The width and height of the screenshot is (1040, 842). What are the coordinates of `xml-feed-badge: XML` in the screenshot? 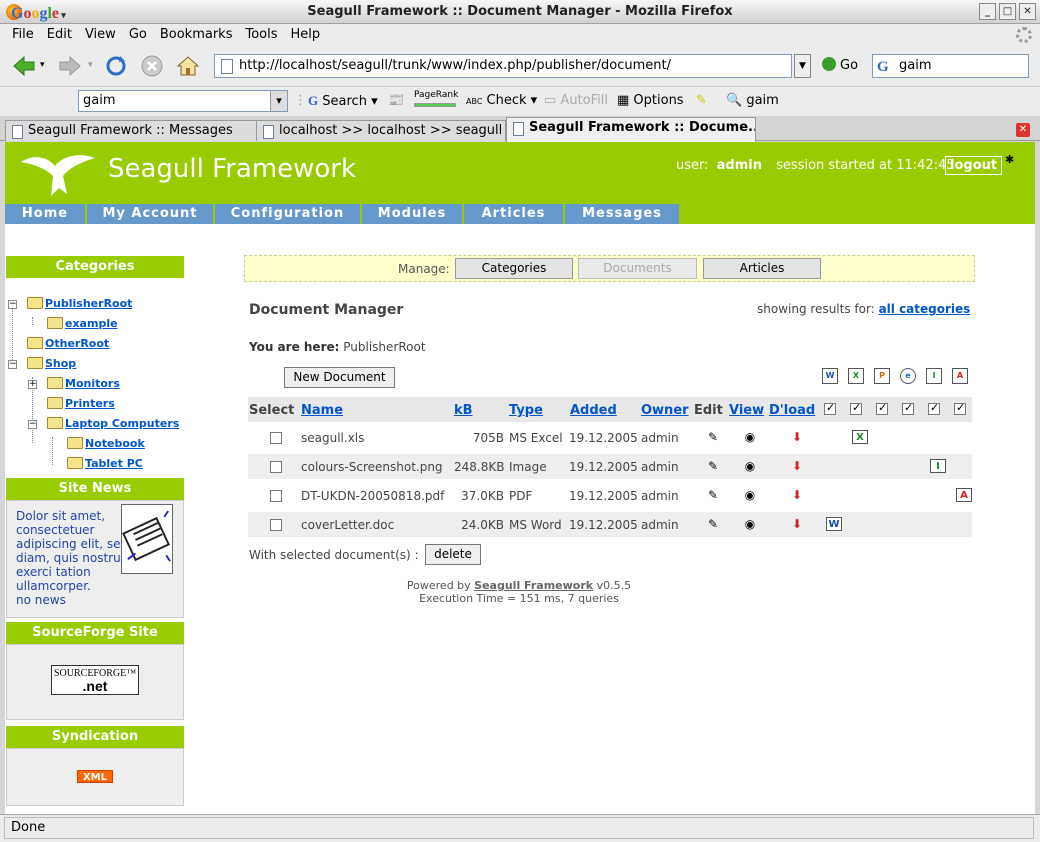 It's located at (95, 776).